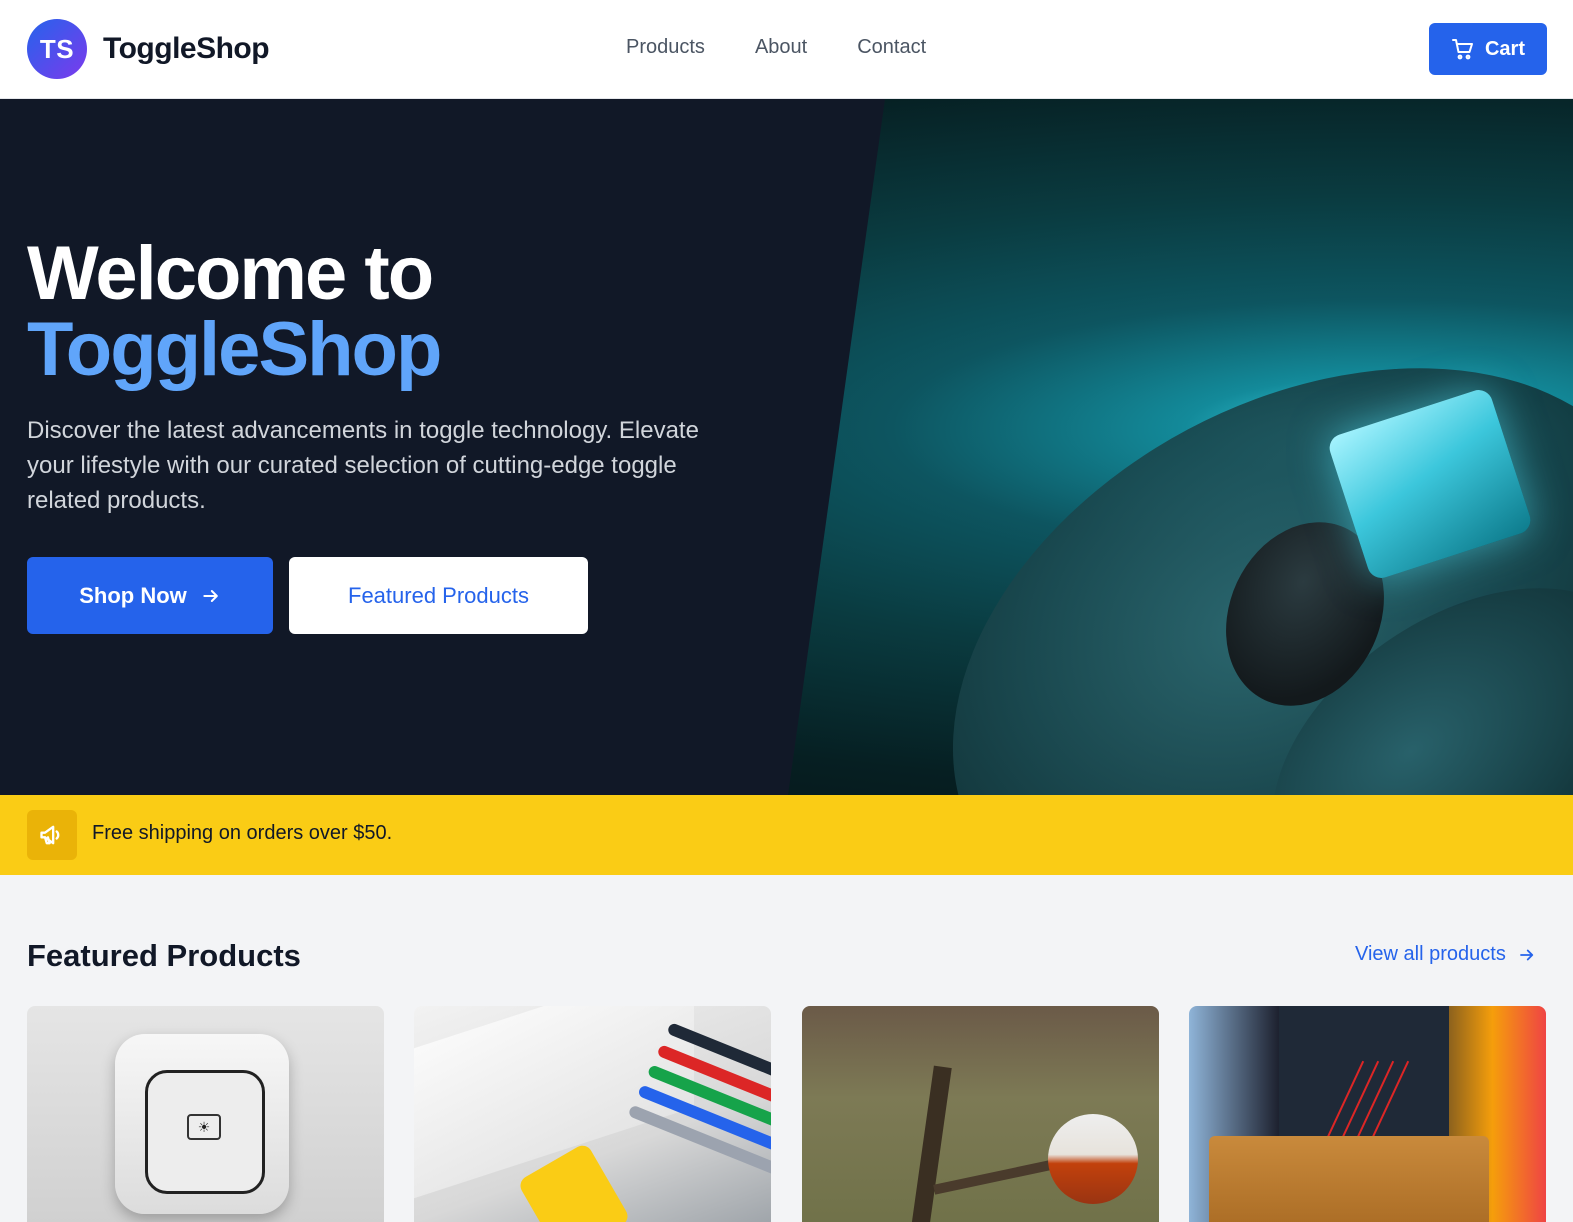 The height and width of the screenshot is (1222, 1573). I want to click on hero-title: Welcome to ToggleShop, so click(234, 311).